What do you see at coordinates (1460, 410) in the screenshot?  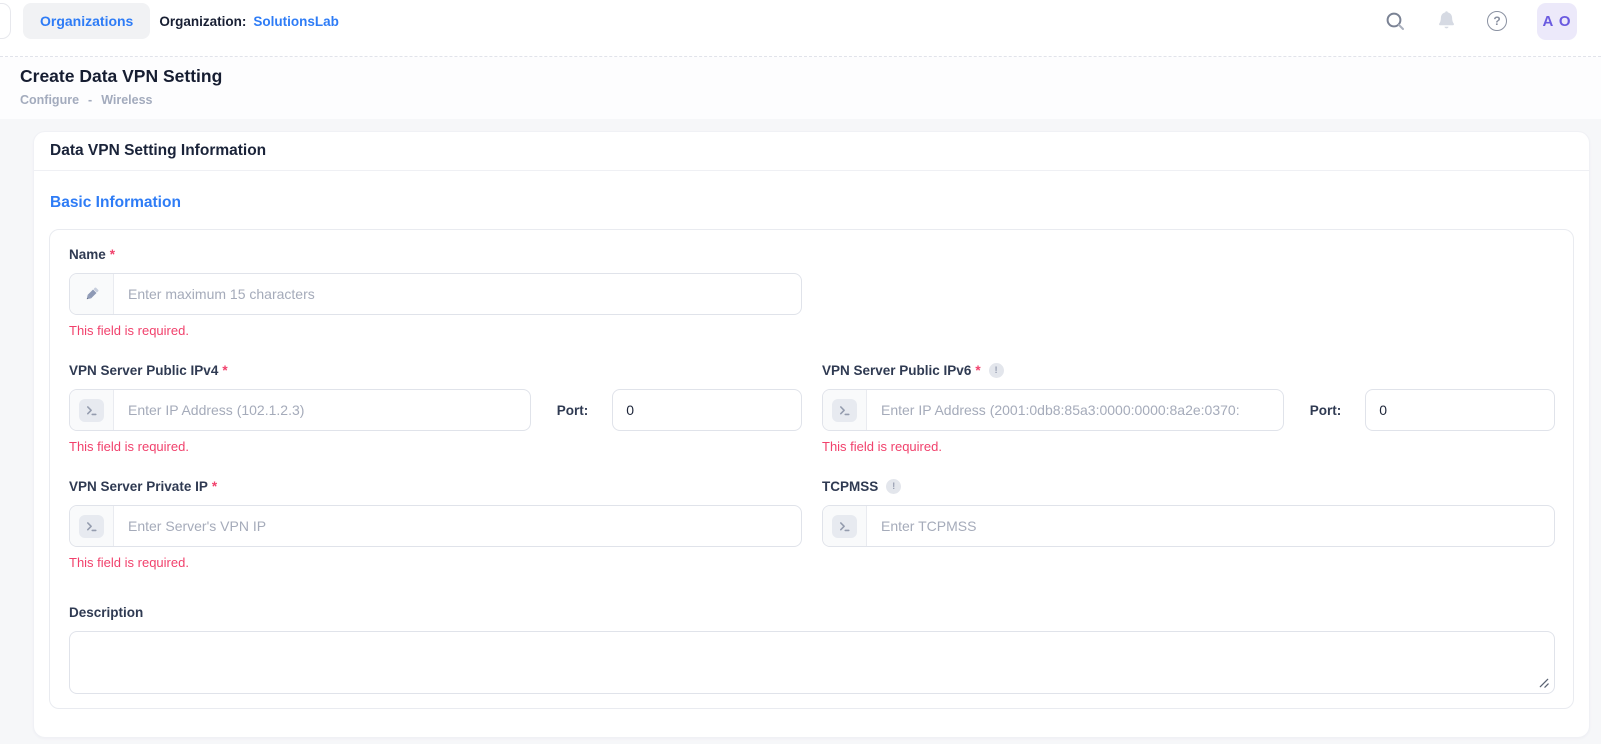 I see `ipv6-port-input` at bounding box center [1460, 410].